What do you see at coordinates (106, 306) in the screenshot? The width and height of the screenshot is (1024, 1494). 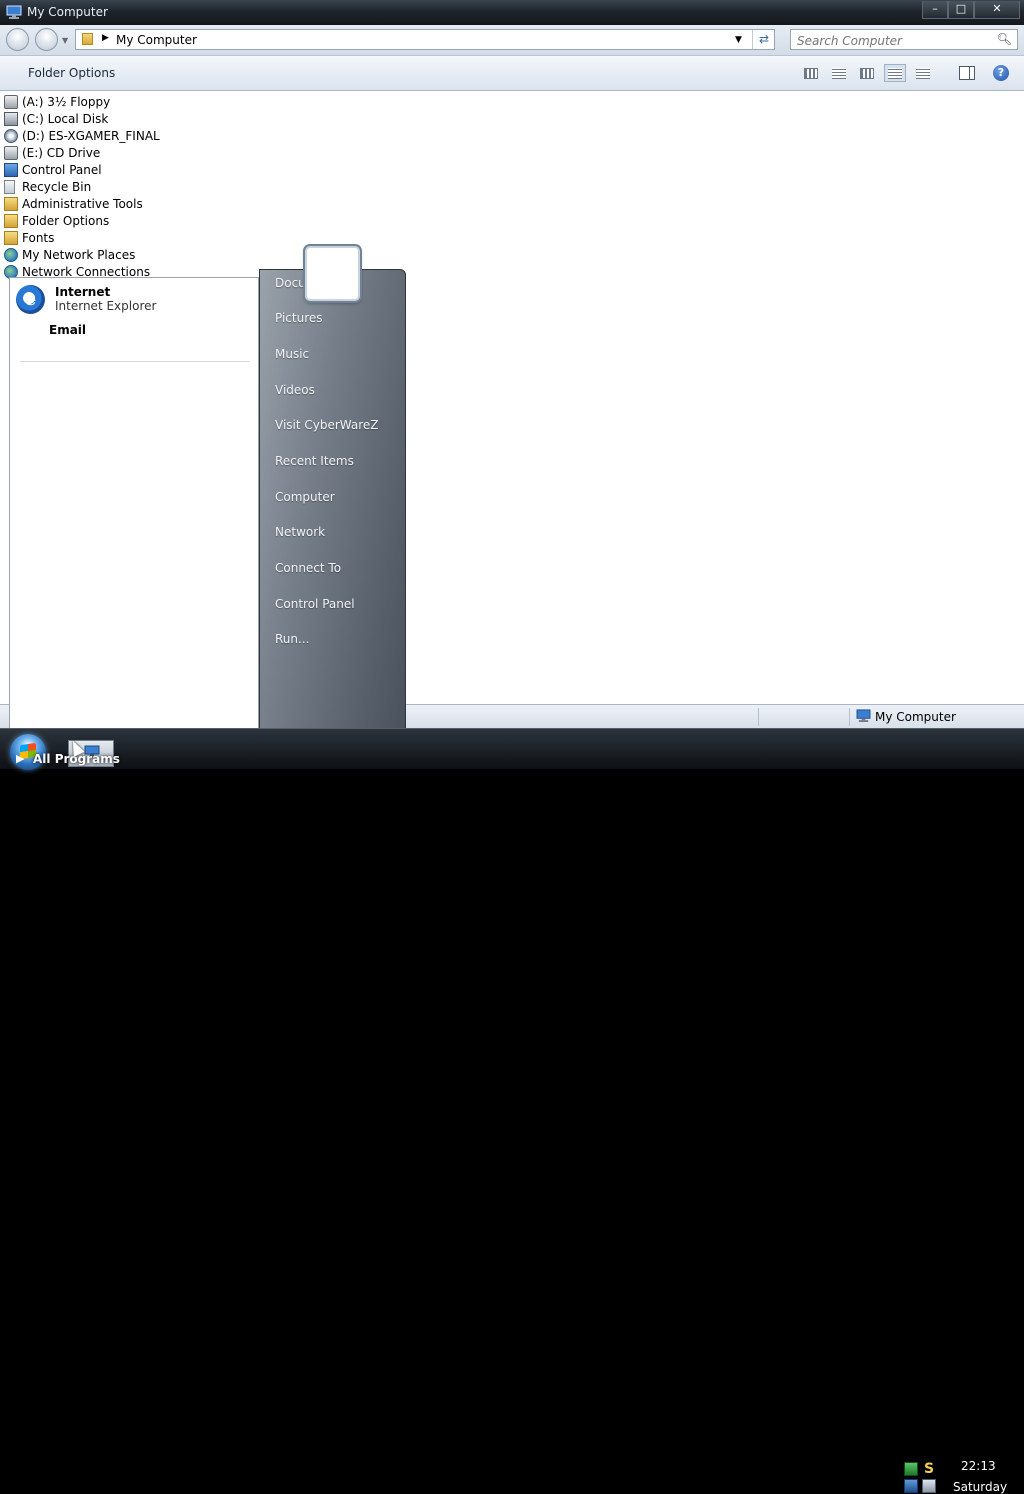 I see `pinned-internet-subtitle: Internet Explorer` at bounding box center [106, 306].